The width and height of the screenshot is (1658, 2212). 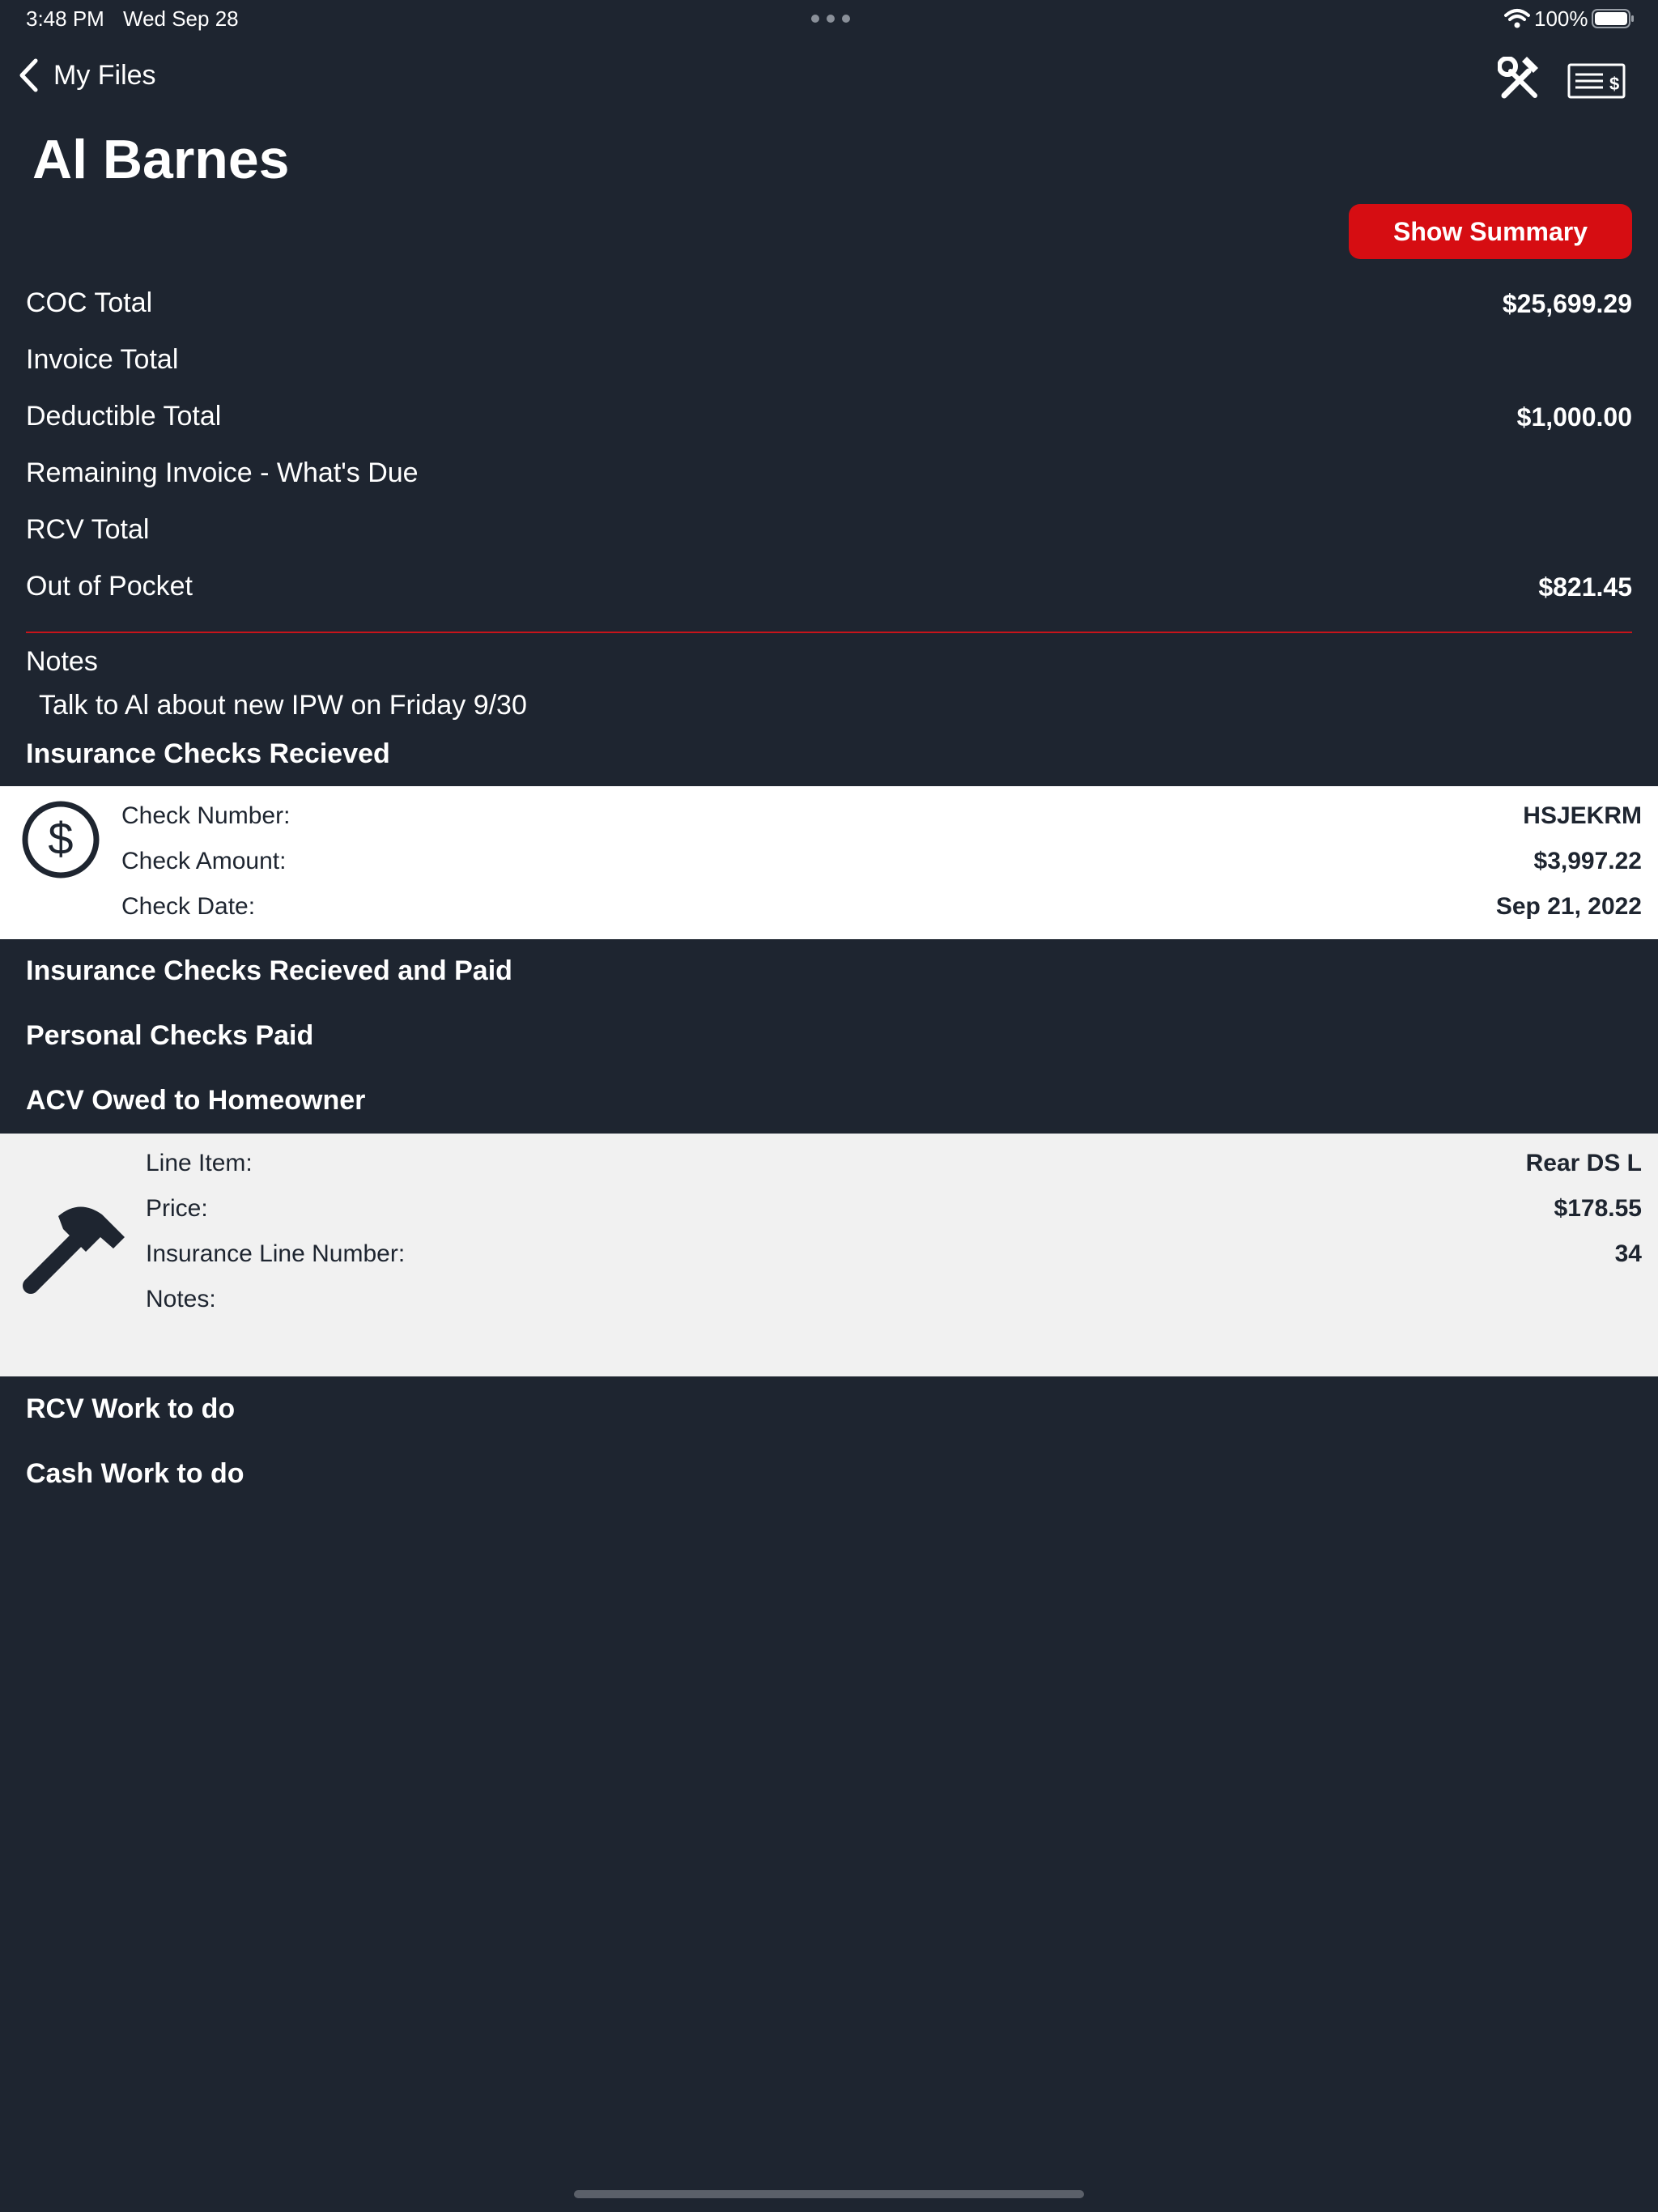 I want to click on check-date-value: Sep 21, 2022, so click(x=1568, y=907).